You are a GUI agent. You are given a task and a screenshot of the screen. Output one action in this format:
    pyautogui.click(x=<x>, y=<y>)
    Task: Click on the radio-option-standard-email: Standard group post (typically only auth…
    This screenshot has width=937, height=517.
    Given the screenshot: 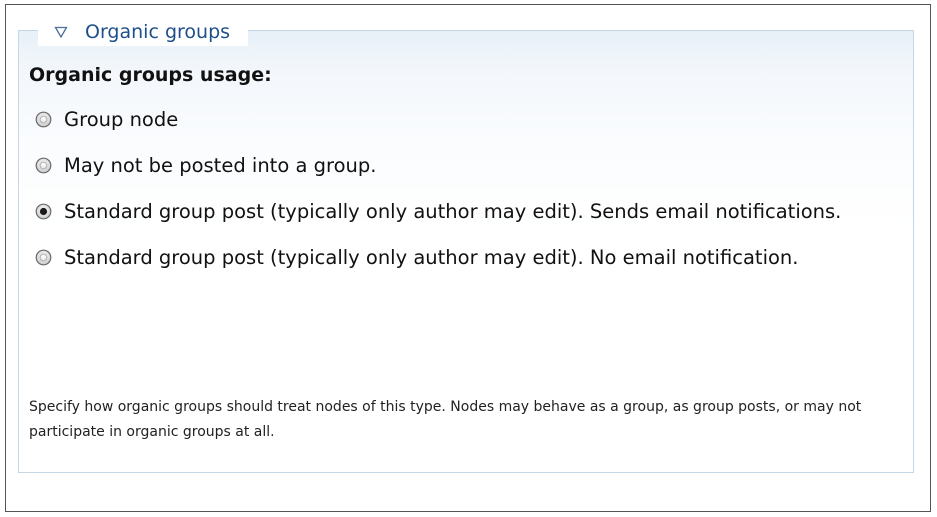 What is the action you would take?
    pyautogui.click(x=459, y=212)
    